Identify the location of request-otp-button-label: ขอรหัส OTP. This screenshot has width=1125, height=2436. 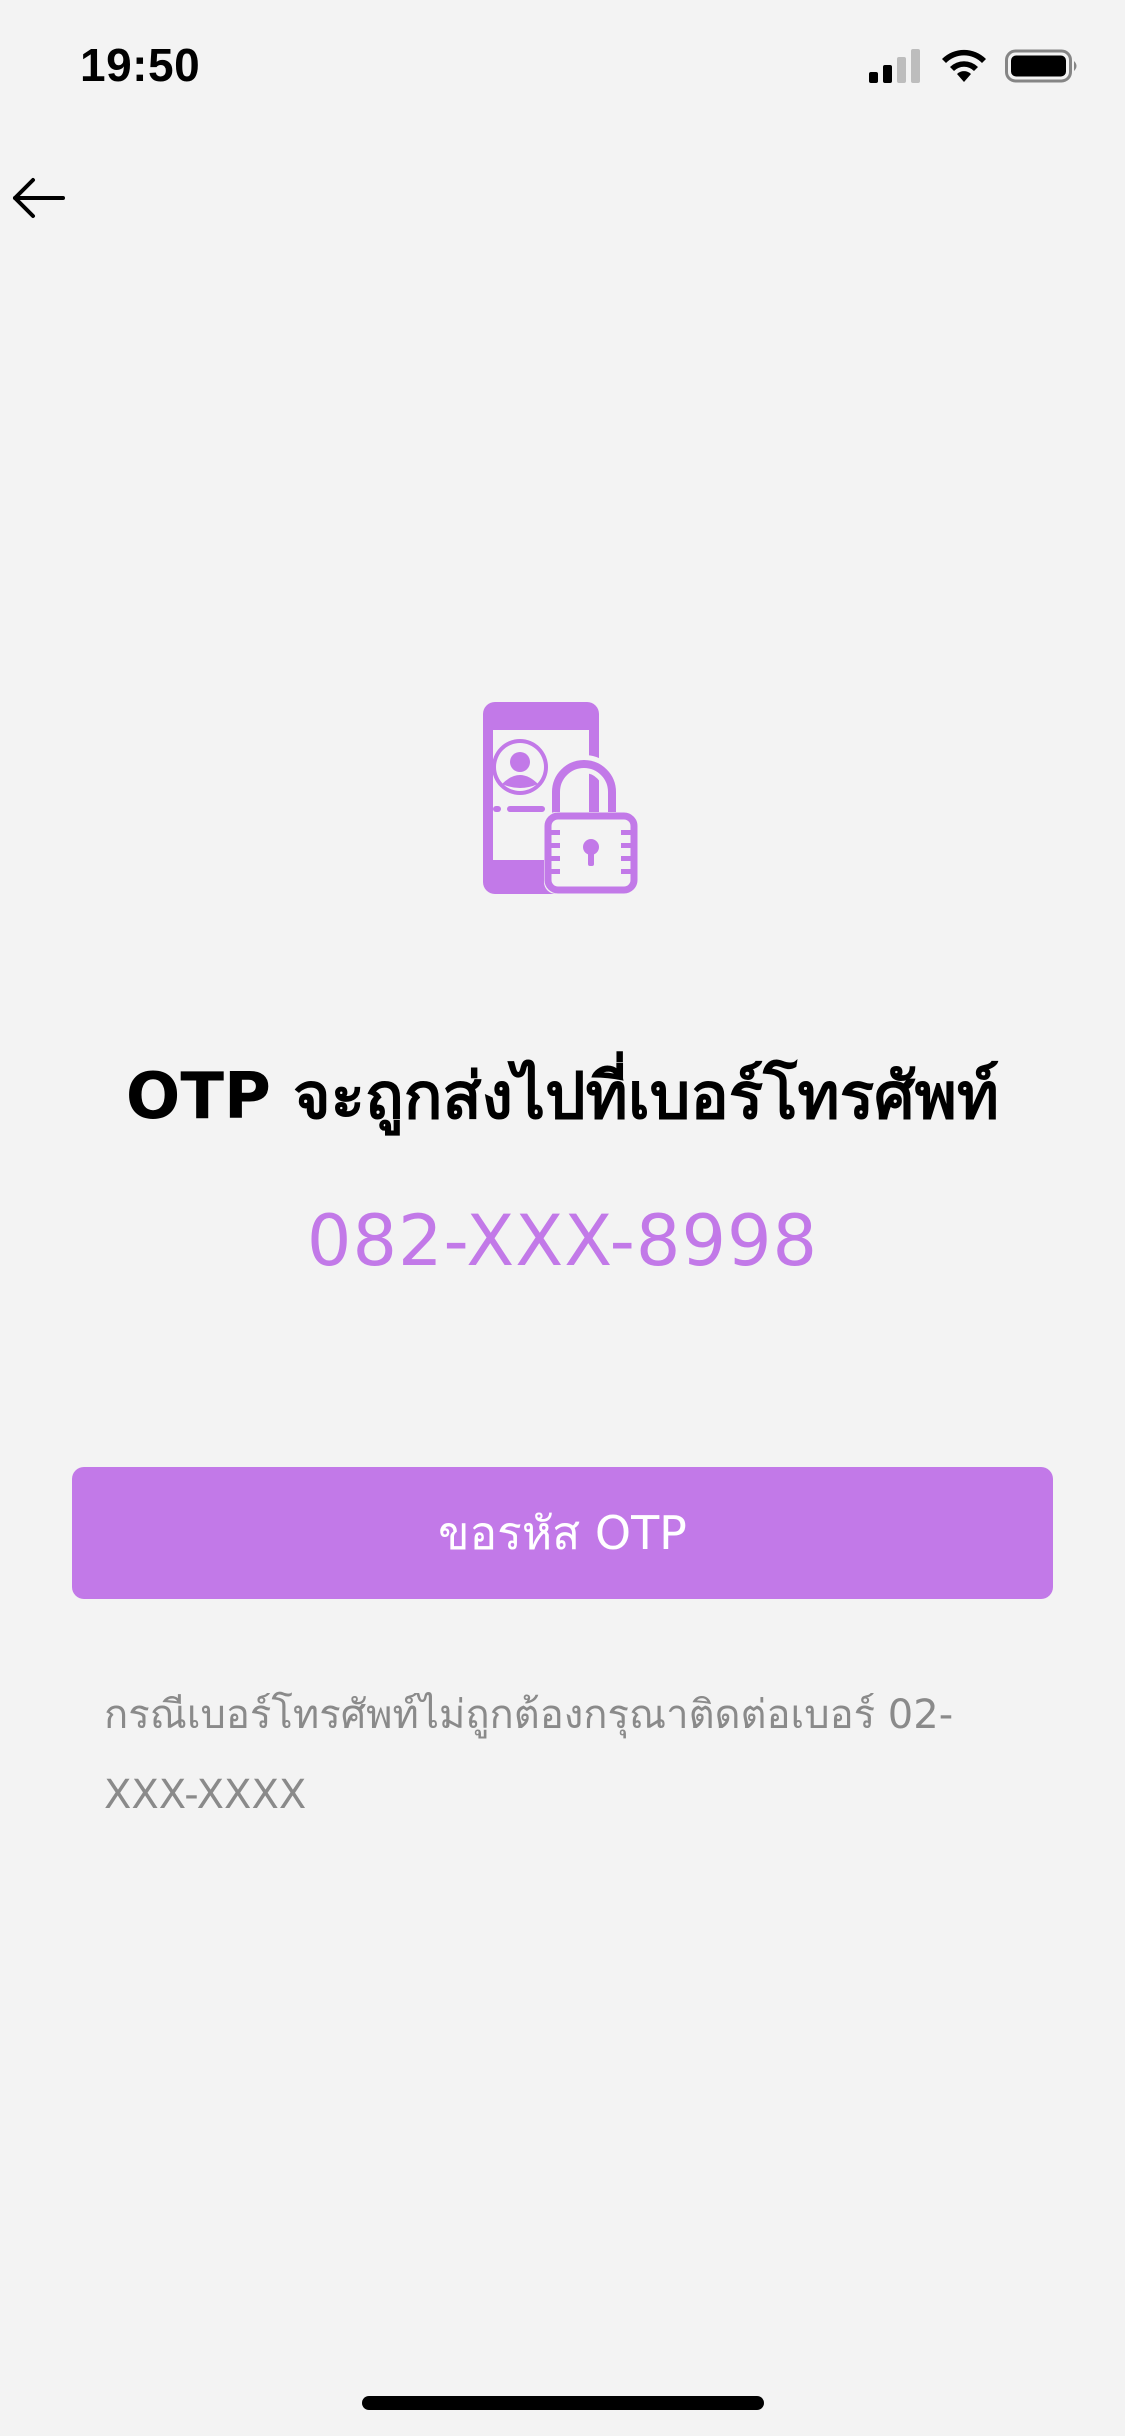
(562, 1532).